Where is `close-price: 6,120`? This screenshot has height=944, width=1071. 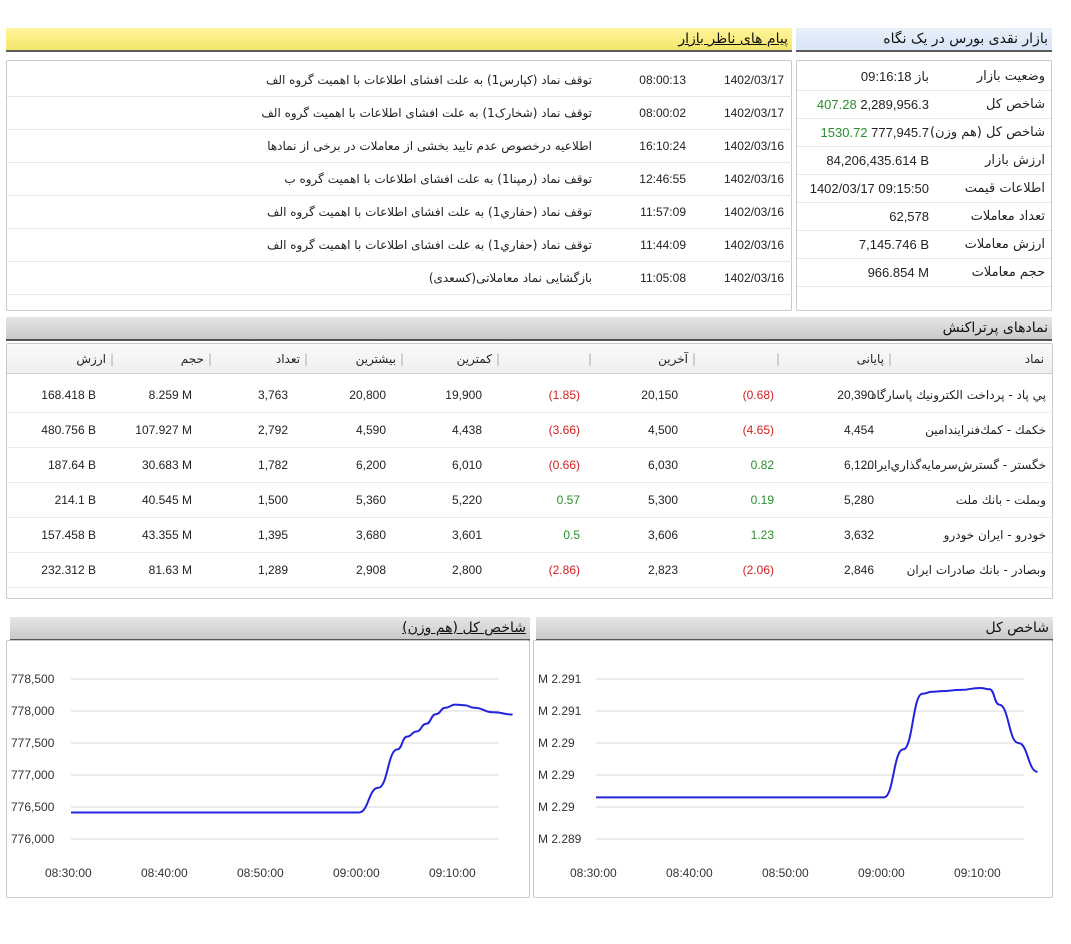 close-price: 6,120 is located at coordinates (858, 465).